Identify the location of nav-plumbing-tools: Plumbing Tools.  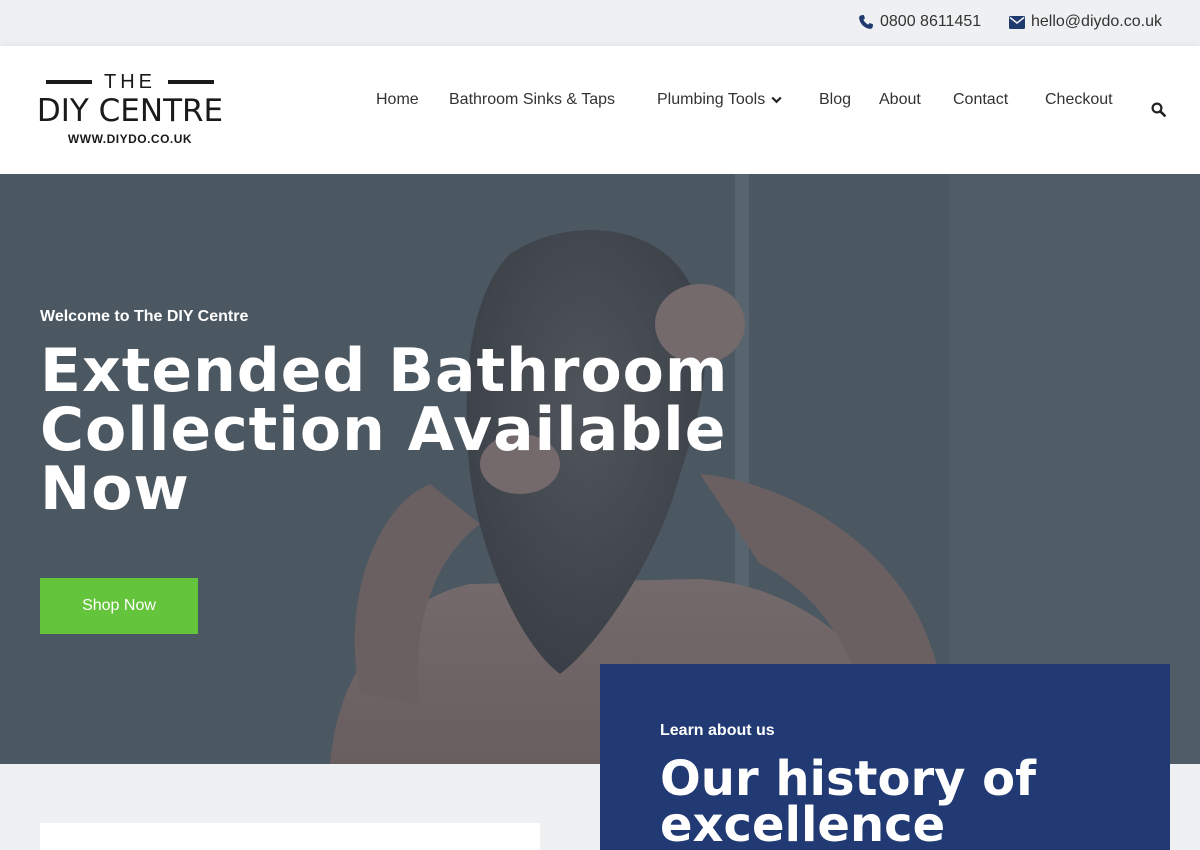
(719, 100).